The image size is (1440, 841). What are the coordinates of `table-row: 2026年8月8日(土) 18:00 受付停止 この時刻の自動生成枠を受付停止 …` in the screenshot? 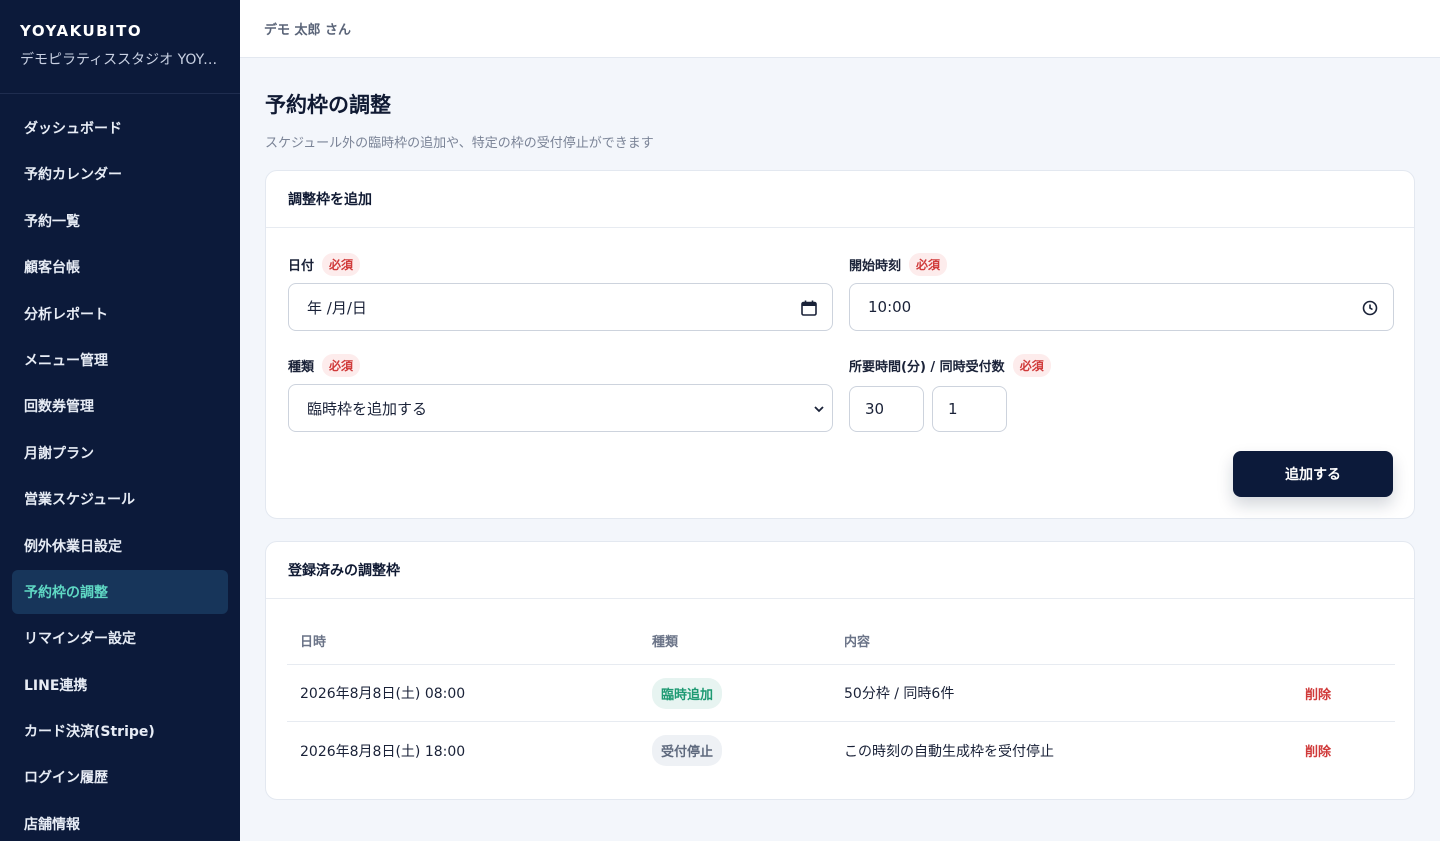 It's located at (841, 750).